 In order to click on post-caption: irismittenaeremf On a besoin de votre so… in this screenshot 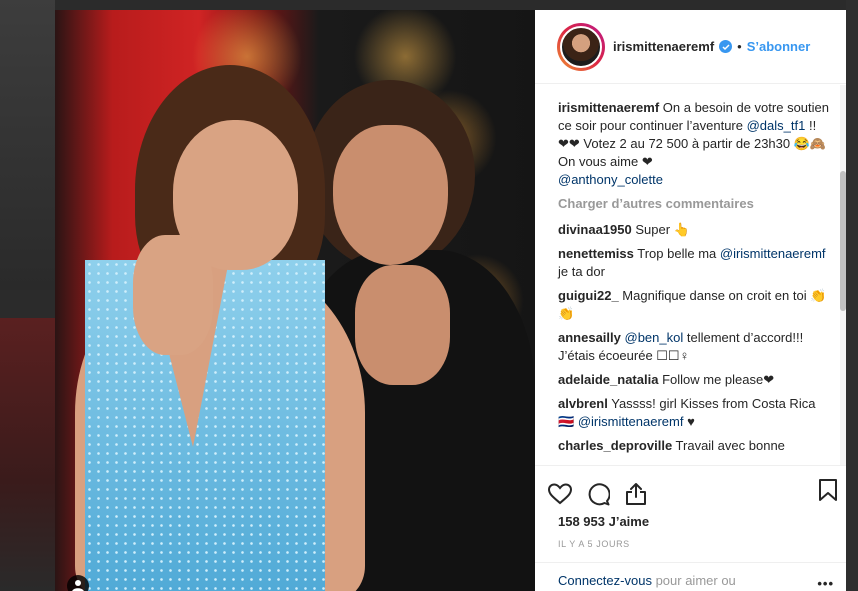, I will do `click(694, 144)`.